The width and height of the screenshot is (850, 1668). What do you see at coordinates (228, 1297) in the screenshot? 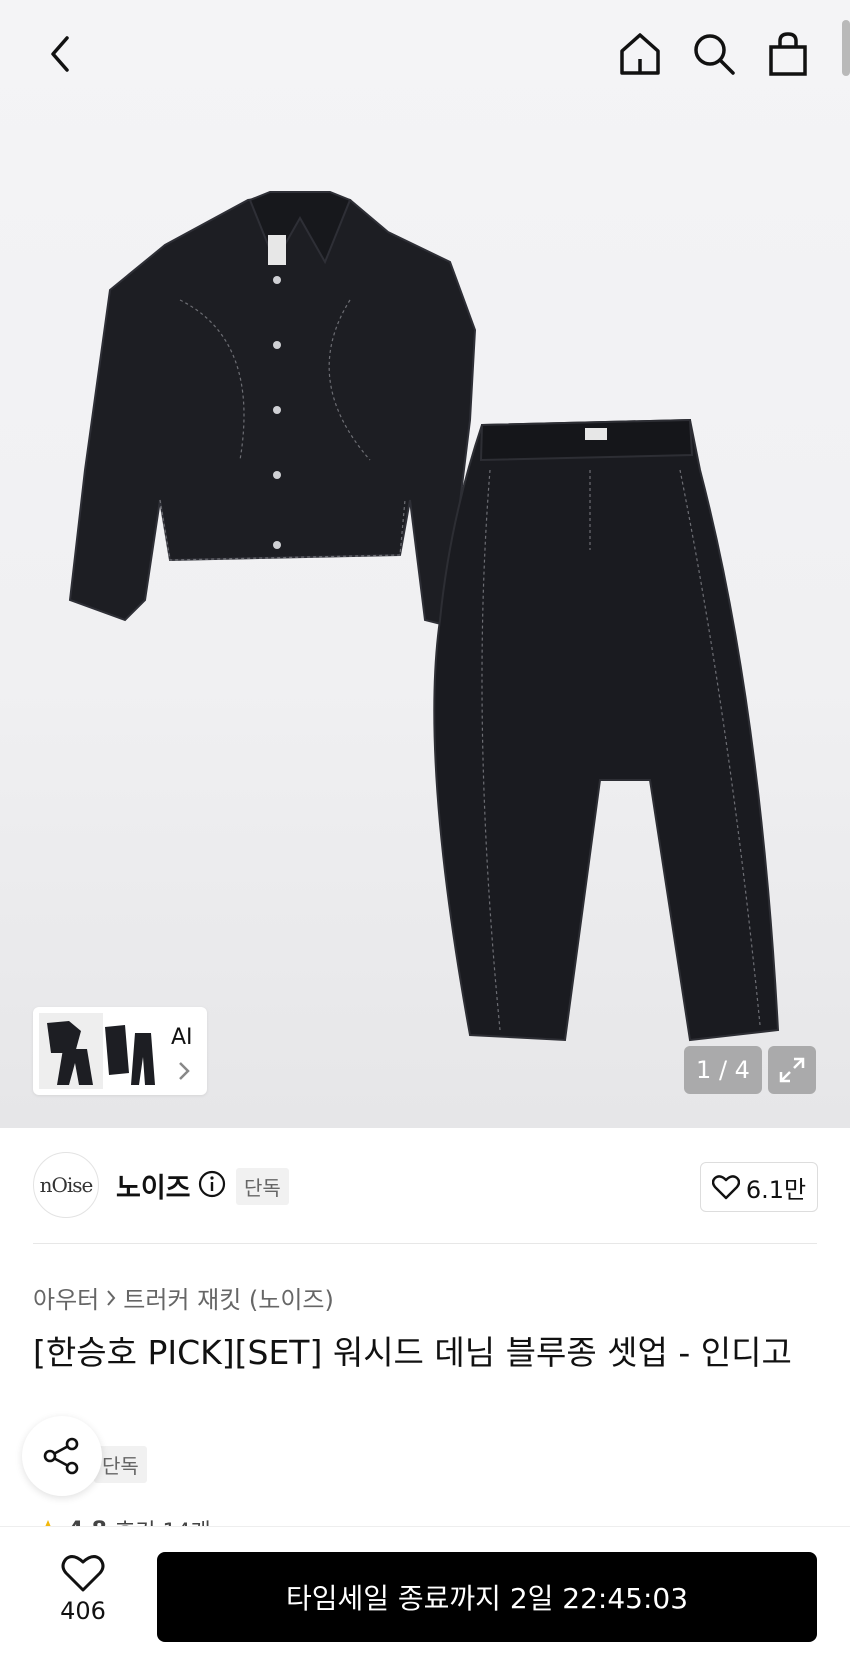
I see `breadcrumb-subcategory: 트러커 재킷 (노이즈)` at bounding box center [228, 1297].